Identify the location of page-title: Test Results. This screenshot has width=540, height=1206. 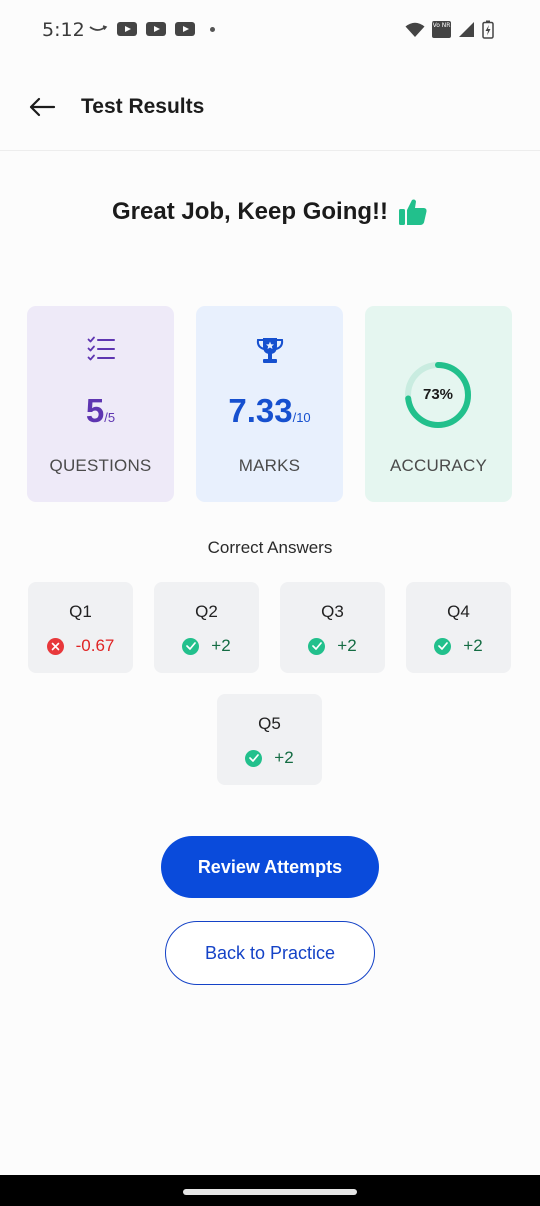
(143, 106).